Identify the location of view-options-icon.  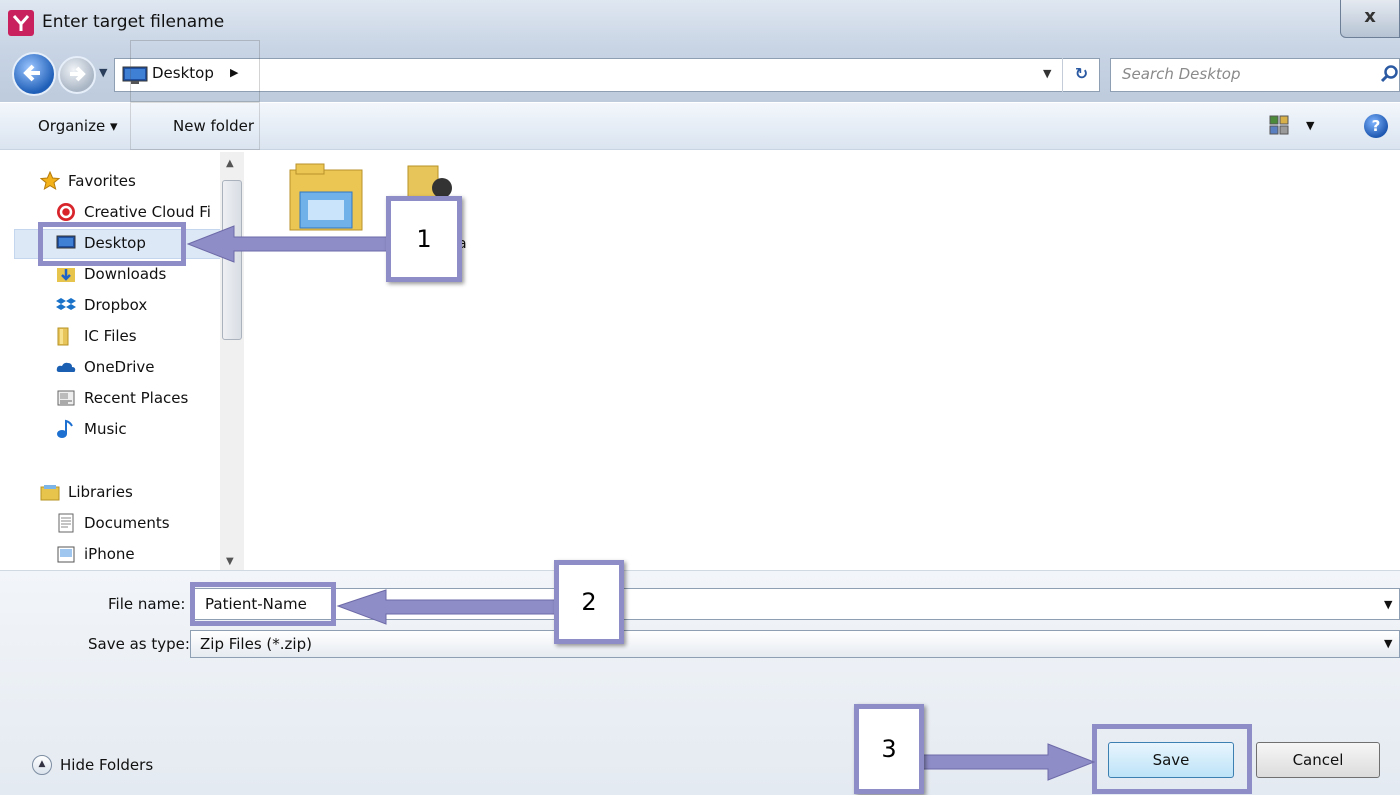
(1279, 125).